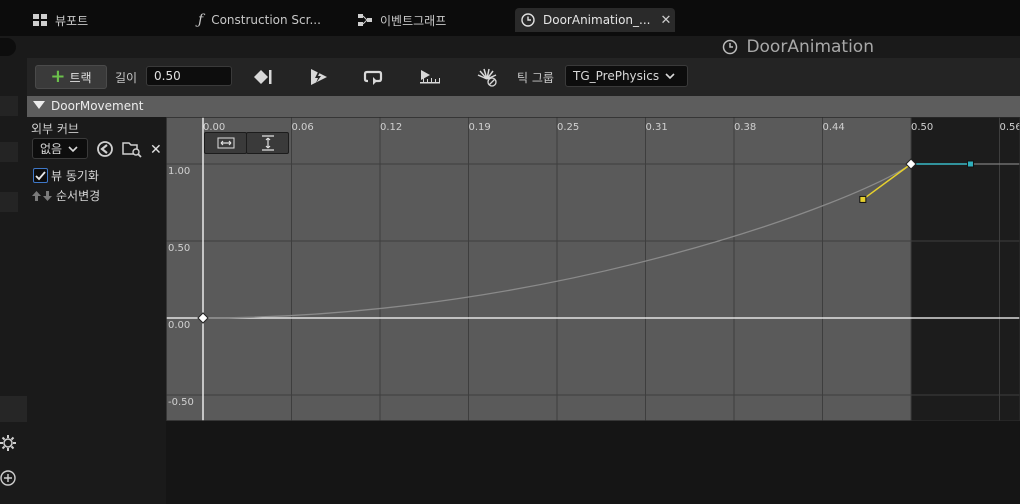 The width and height of the screenshot is (1020, 504). I want to click on add-track-button: + 트랙, so click(71, 77).